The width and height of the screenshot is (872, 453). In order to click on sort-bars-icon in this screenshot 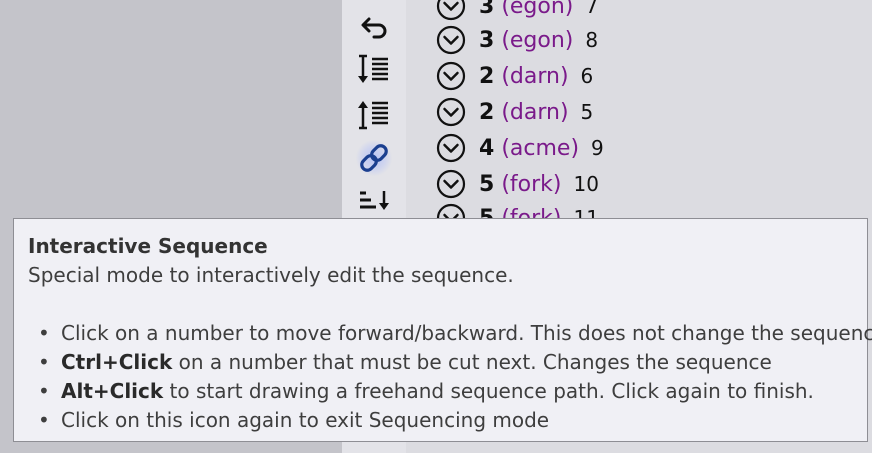, I will do `click(374, 200)`.